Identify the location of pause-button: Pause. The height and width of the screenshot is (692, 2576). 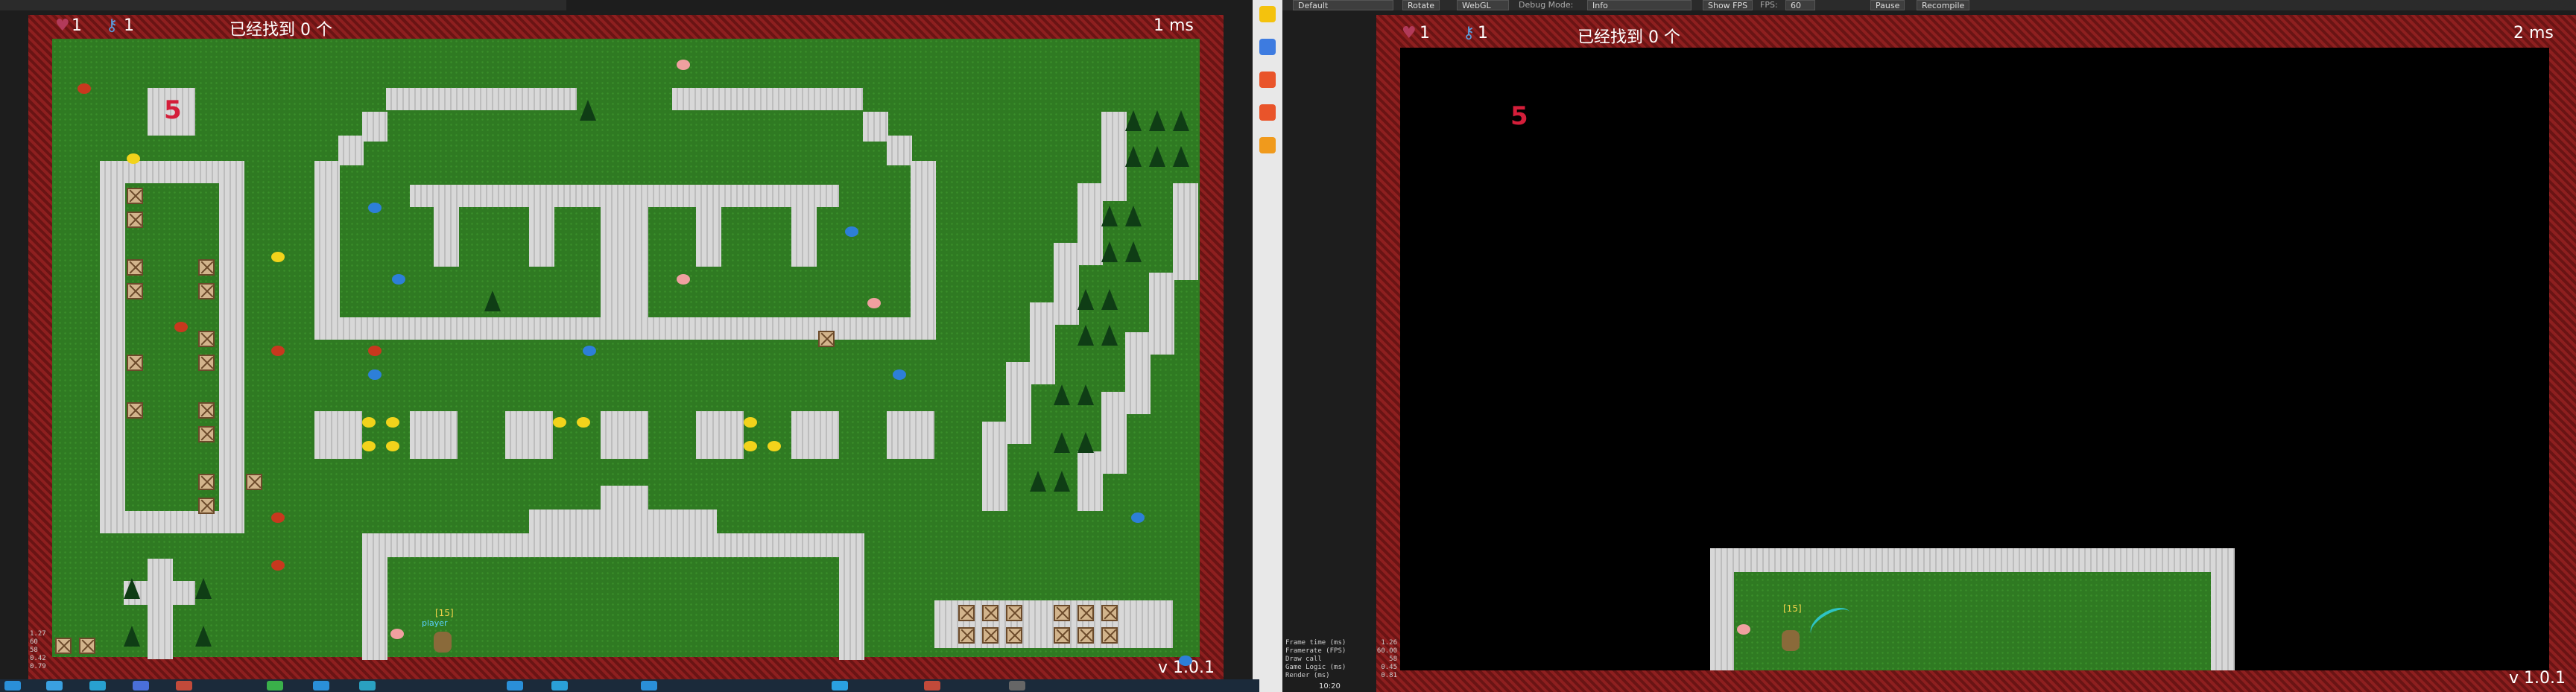
(1888, 5).